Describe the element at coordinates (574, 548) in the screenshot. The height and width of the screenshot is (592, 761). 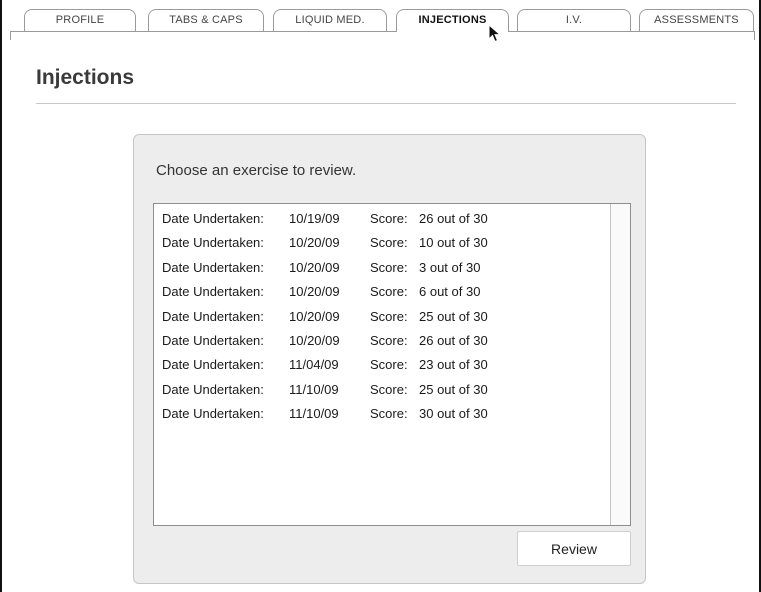
I see `review-button: Review` at that location.